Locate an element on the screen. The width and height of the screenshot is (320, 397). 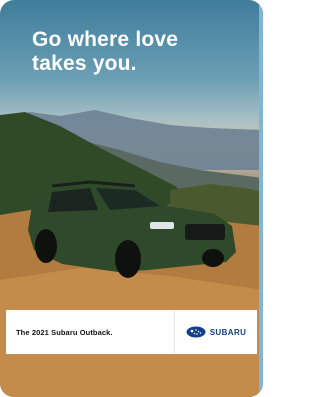
caption-text: The 2021 Subaru Outback. is located at coordinates (64, 332).